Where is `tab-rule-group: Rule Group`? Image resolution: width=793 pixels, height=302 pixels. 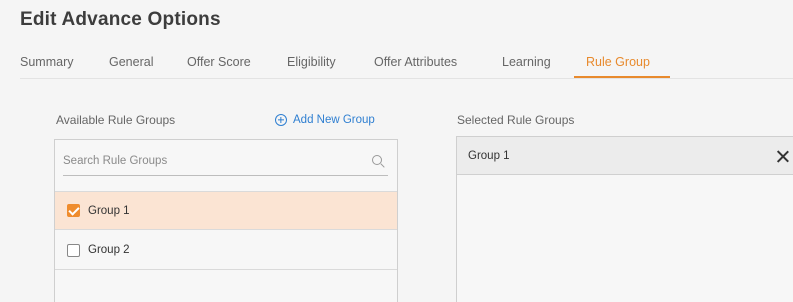
tab-rule-group: Rule Group is located at coordinates (618, 62).